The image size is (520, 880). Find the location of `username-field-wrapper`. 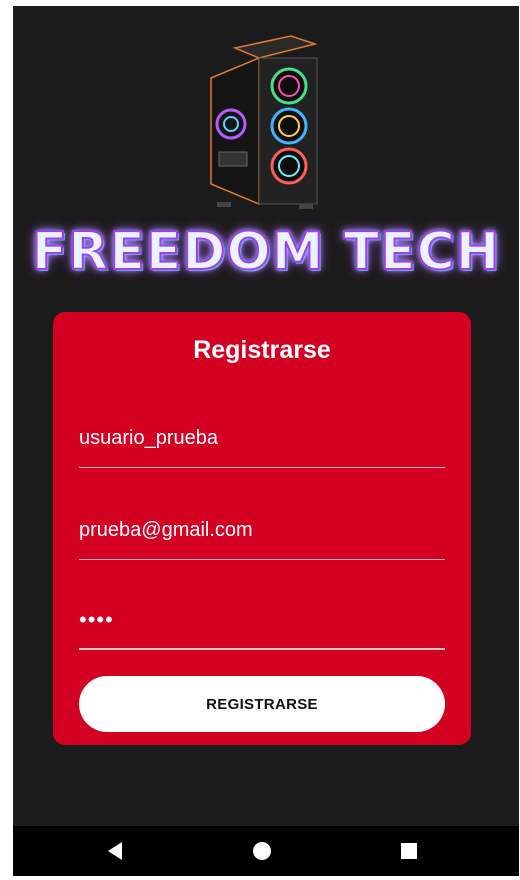

username-field-wrapper is located at coordinates (262, 442).